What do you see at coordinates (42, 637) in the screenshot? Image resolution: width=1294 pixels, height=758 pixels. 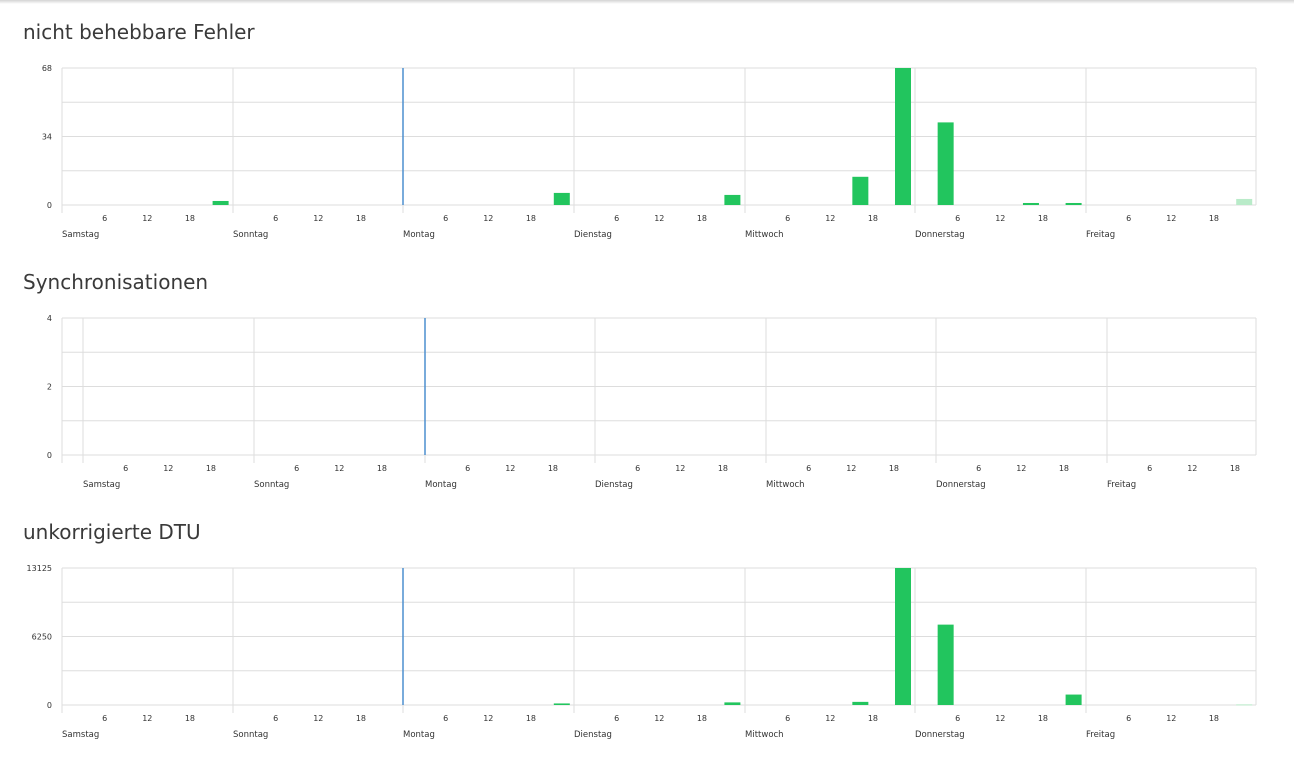 I see `y-tick-label: 6250` at bounding box center [42, 637].